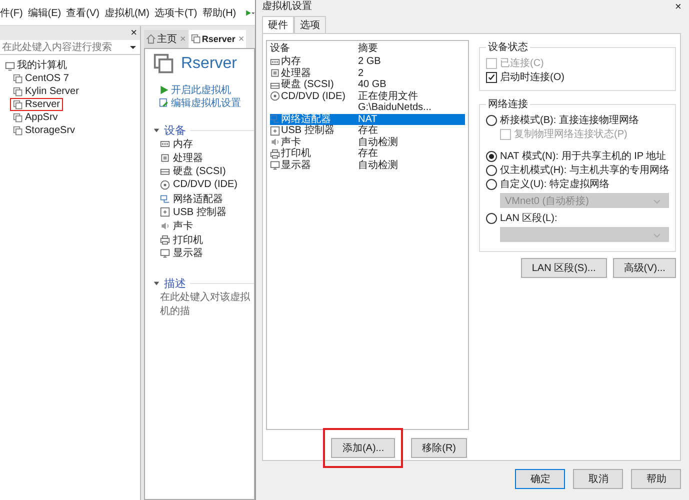  I want to click on option-label: NAT 模式(N): 用于共享主机的 IP 地址, so click(583, 156).